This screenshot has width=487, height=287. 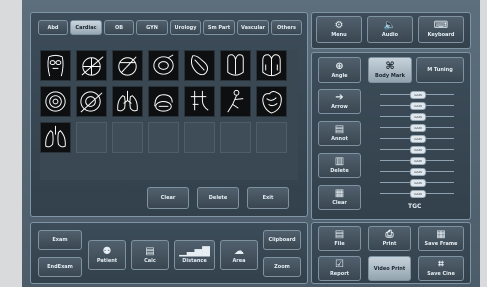 I want to click on bodymark-probe-tilt, so click(x=199, y=65).